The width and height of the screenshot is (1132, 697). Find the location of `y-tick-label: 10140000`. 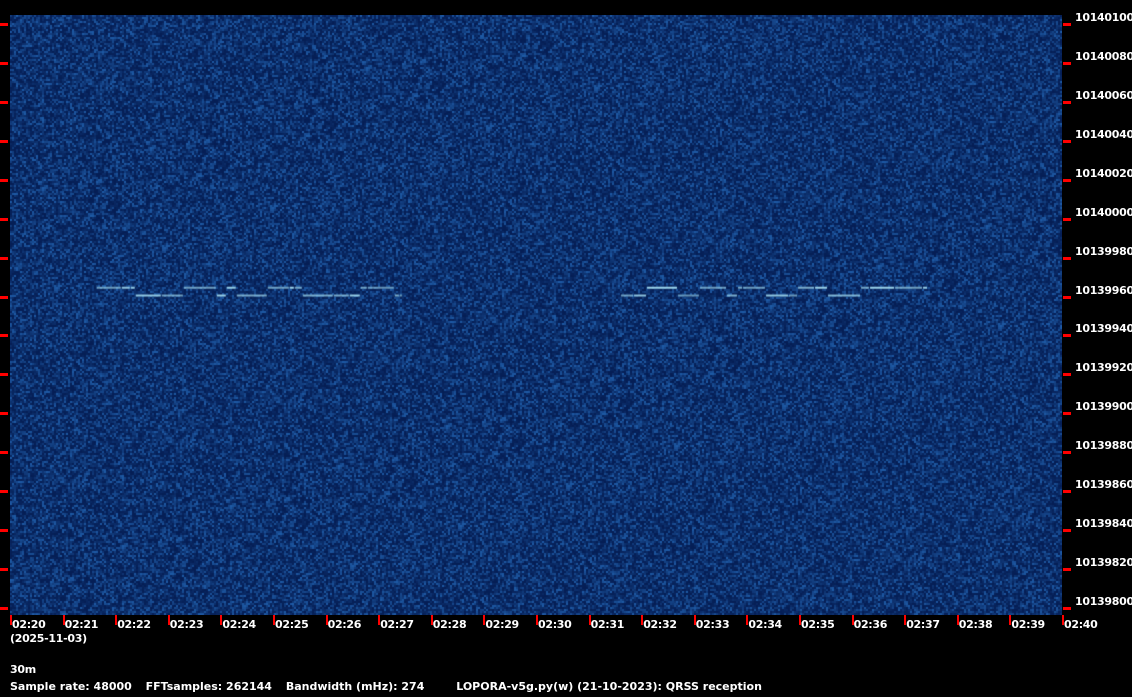

y-tick-label: 10140000 is located at coordinates (1103, 212).